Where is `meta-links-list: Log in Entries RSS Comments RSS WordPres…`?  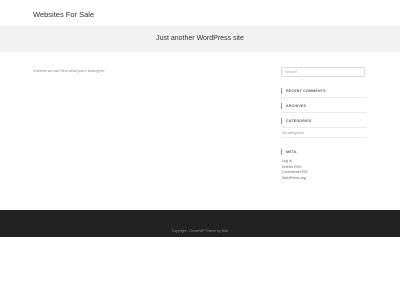
meta-links-list: Log in Entries RSS Comments RSS WordPres… is located at coordinates (295, 170).